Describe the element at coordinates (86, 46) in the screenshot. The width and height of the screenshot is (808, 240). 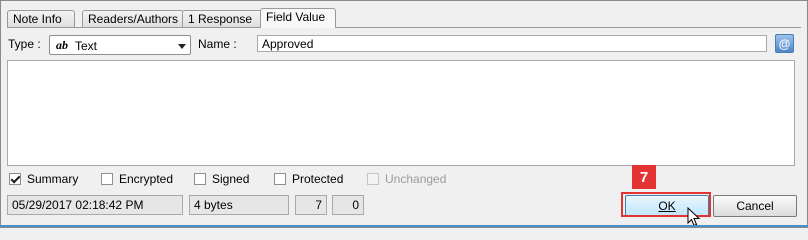
I see `type-select-value: Text` at that location.